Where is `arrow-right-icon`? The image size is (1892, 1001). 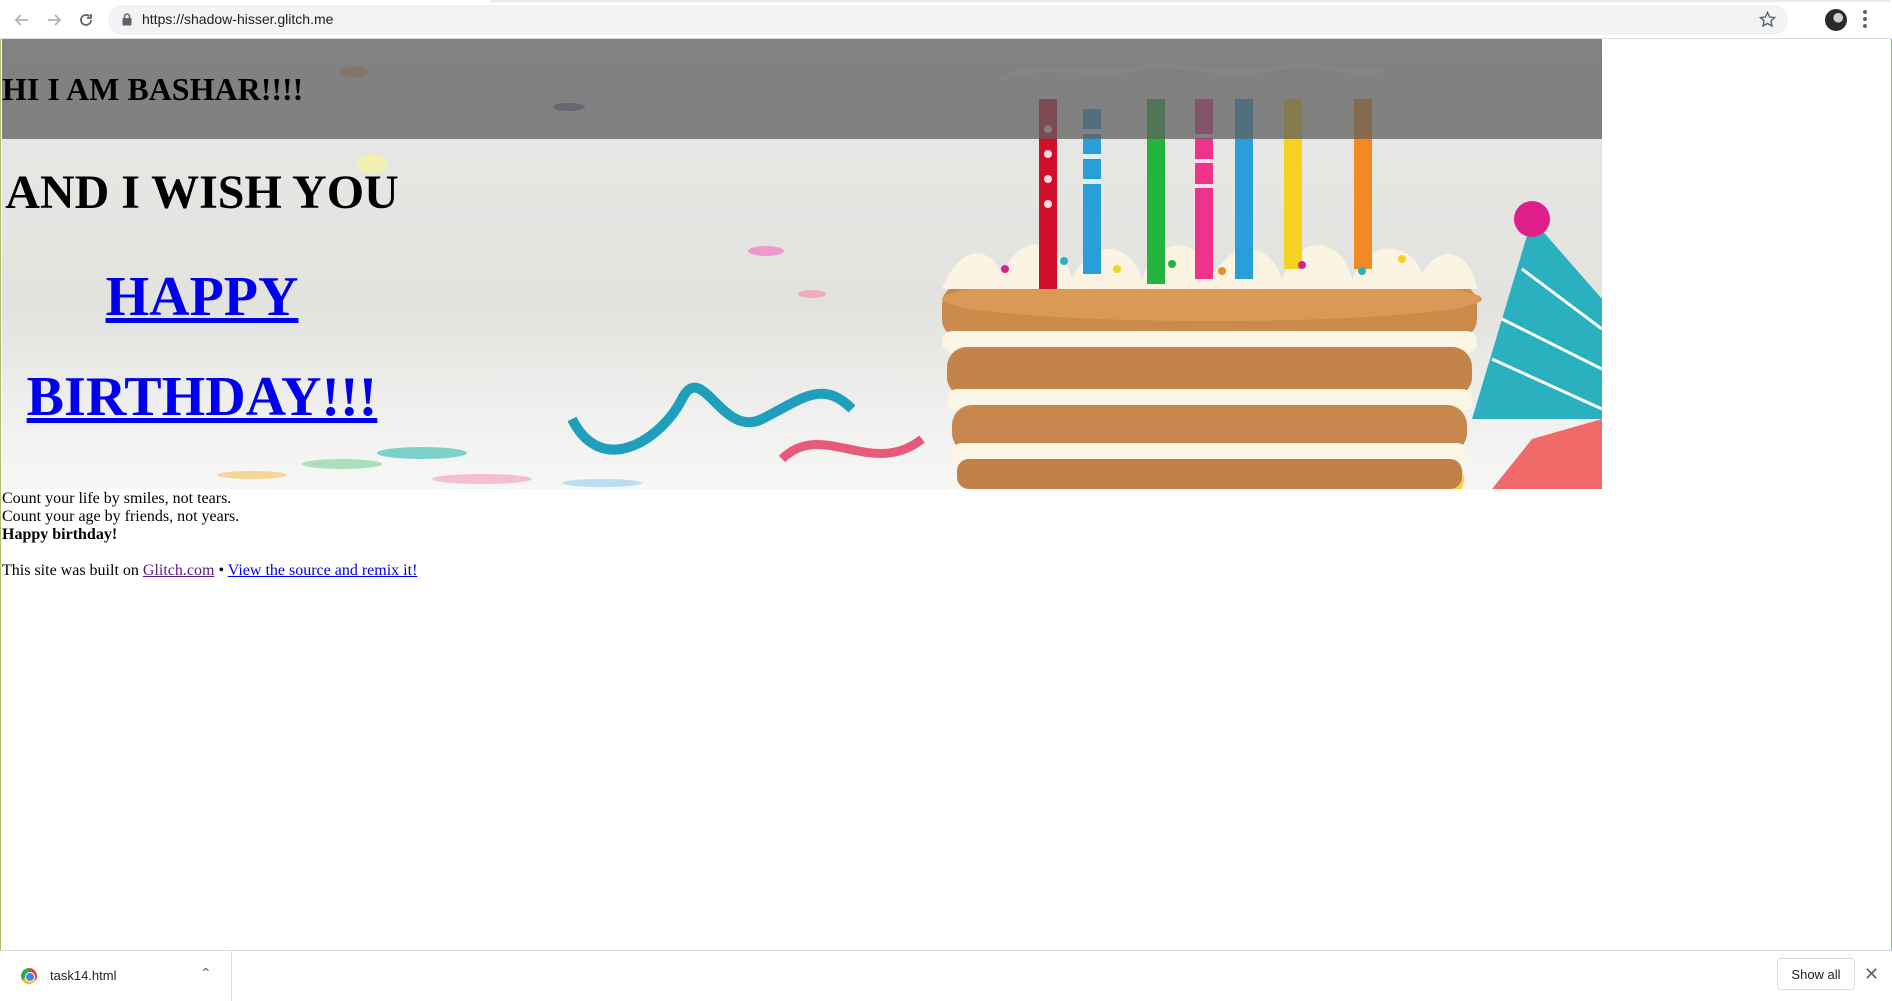 arrow-right-icon is located at coordinates (55, 20).